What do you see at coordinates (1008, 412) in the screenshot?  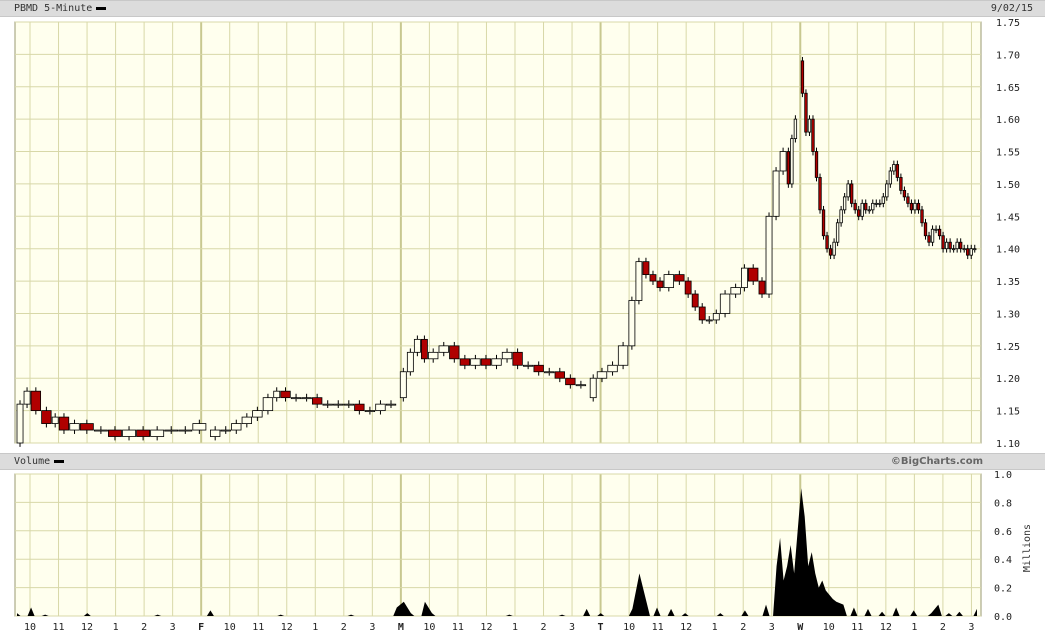 I see `price-y-tick-label: 1.15` at bounding box center [1008, 412].